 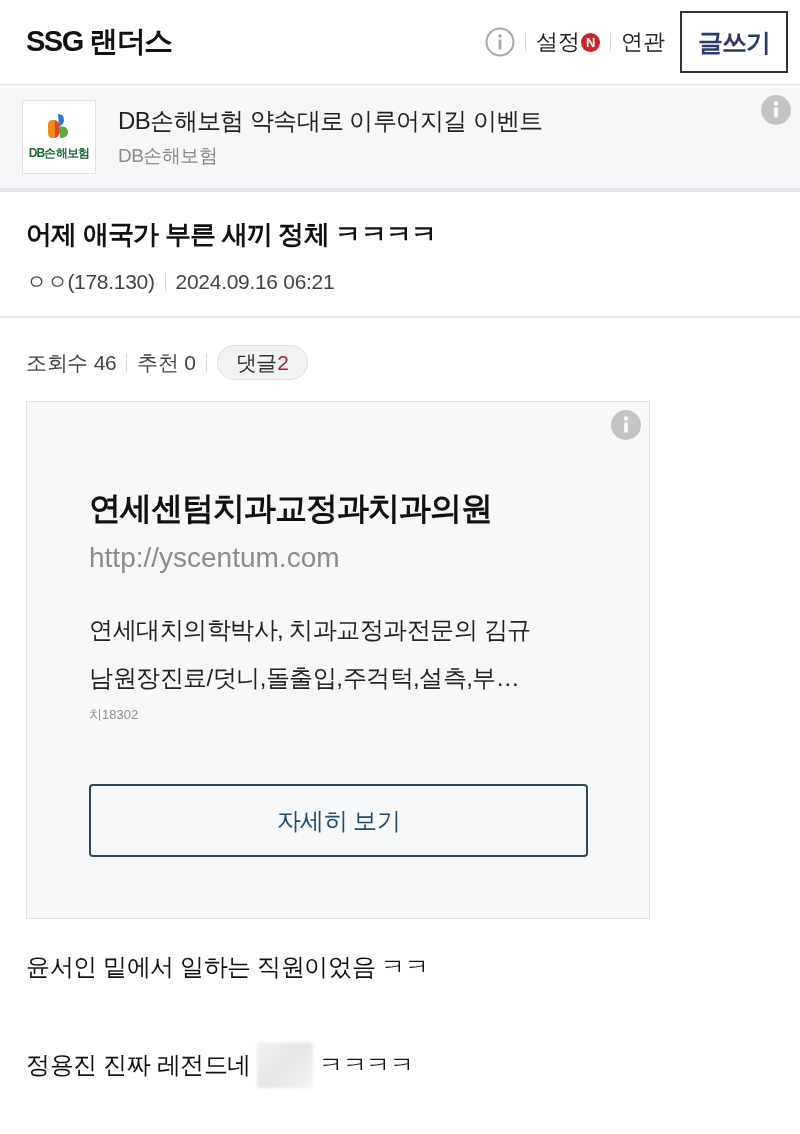 I want to click on author-name: ㅇㅇ(178.130), so click(x=90, y=282).